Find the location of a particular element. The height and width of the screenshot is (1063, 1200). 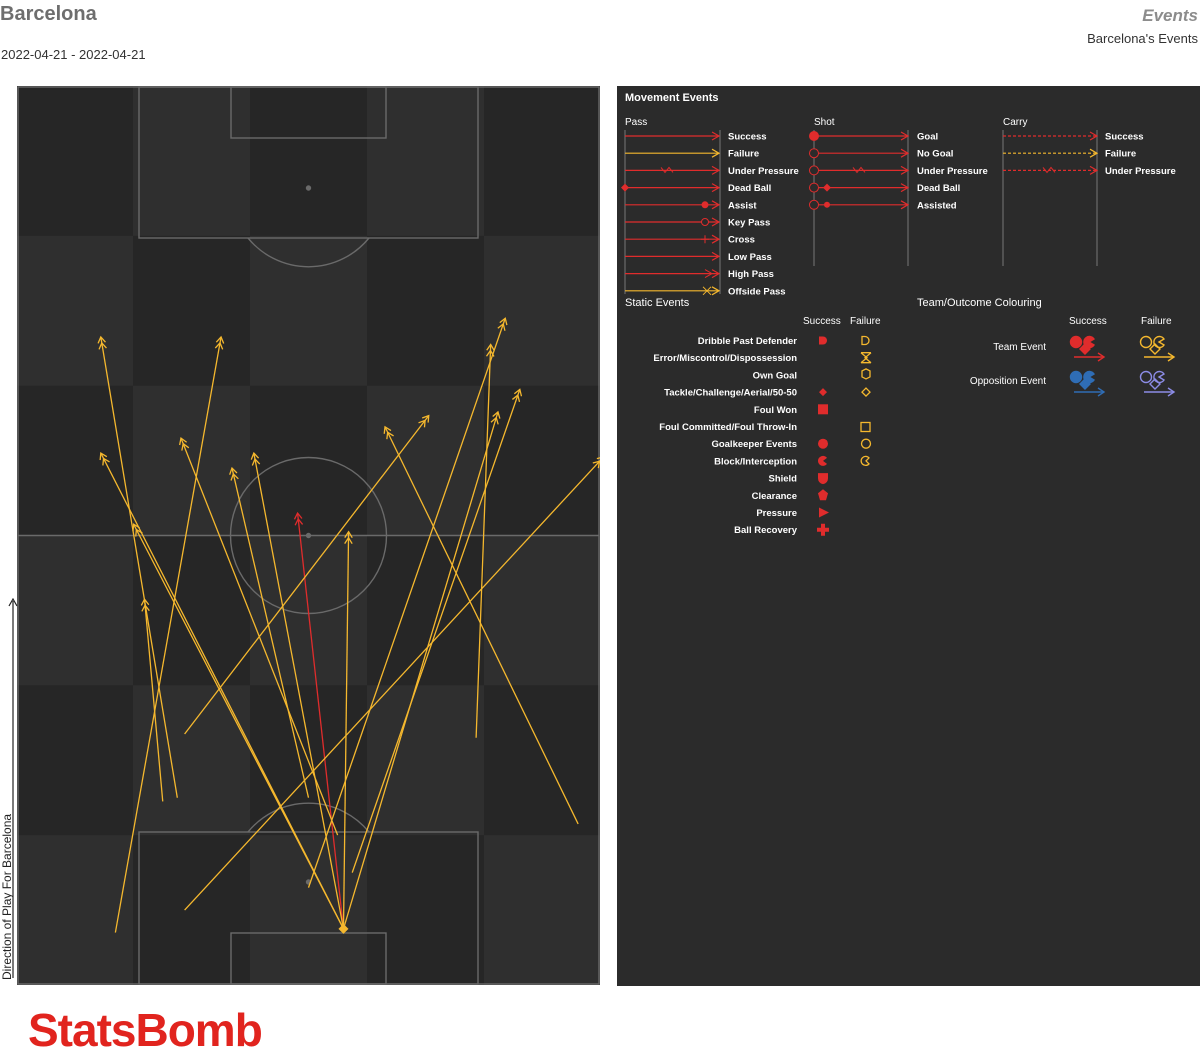

colouring-title: Team/Outcome Colouring is located at coordinates (979, 303).